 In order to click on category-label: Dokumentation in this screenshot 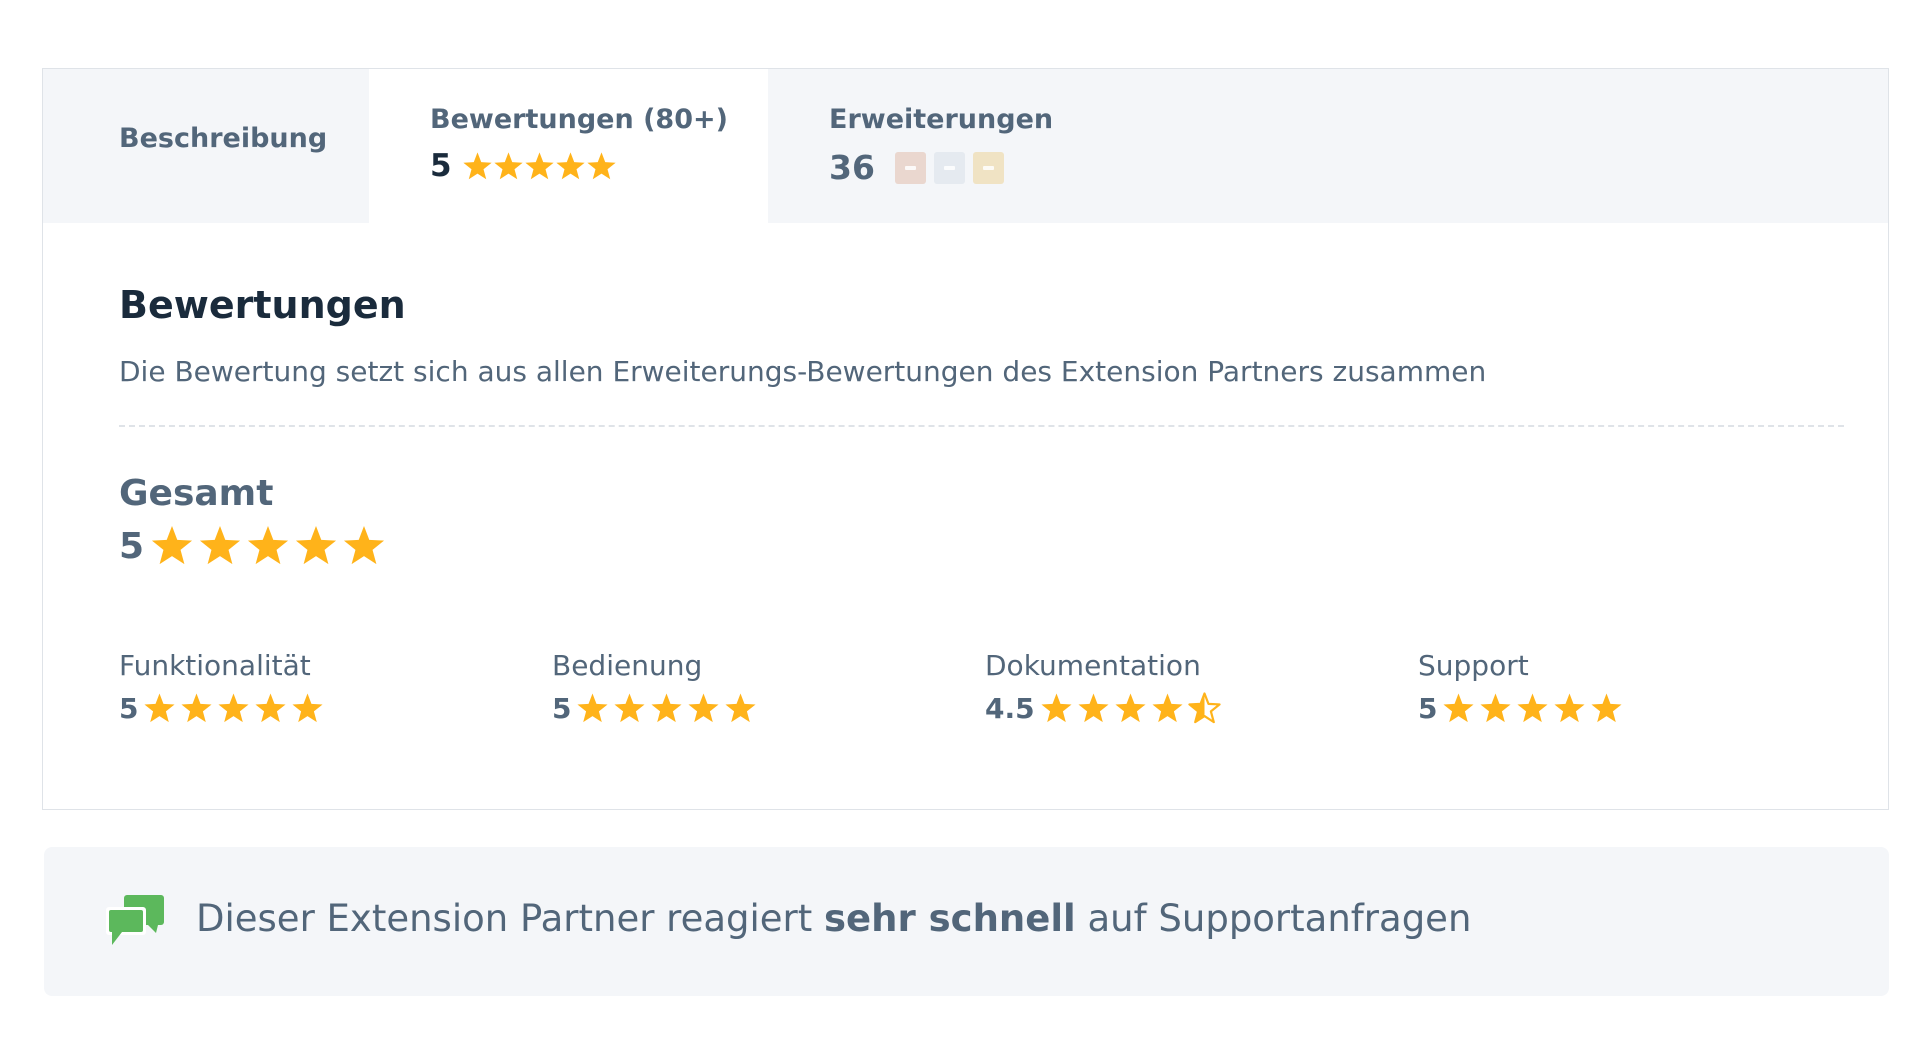, I will do `click(1093, 665)`.